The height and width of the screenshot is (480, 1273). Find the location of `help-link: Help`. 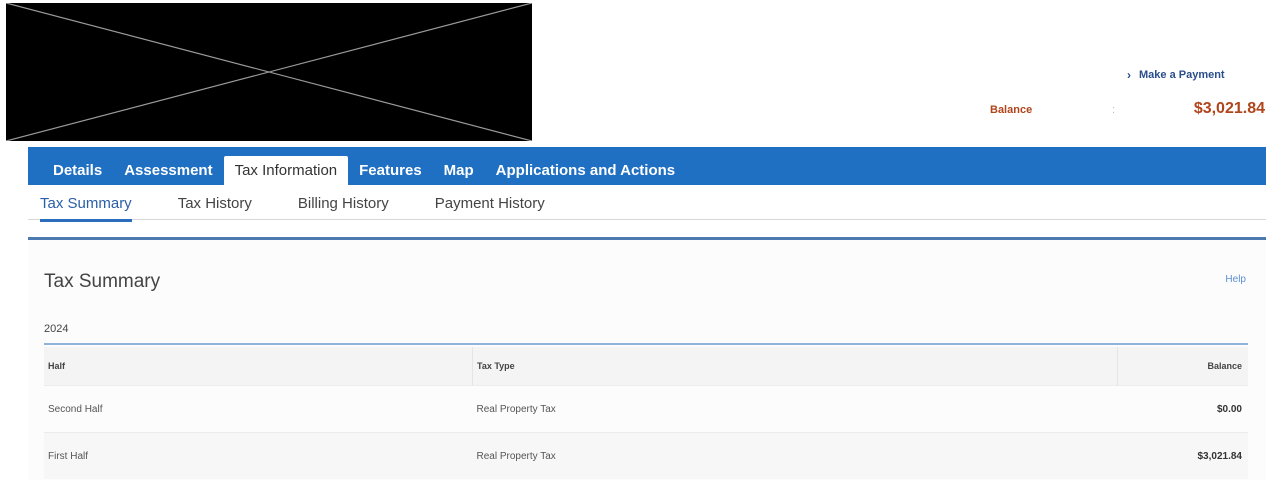

help-link: Help is located at coordinates (1235, 279).